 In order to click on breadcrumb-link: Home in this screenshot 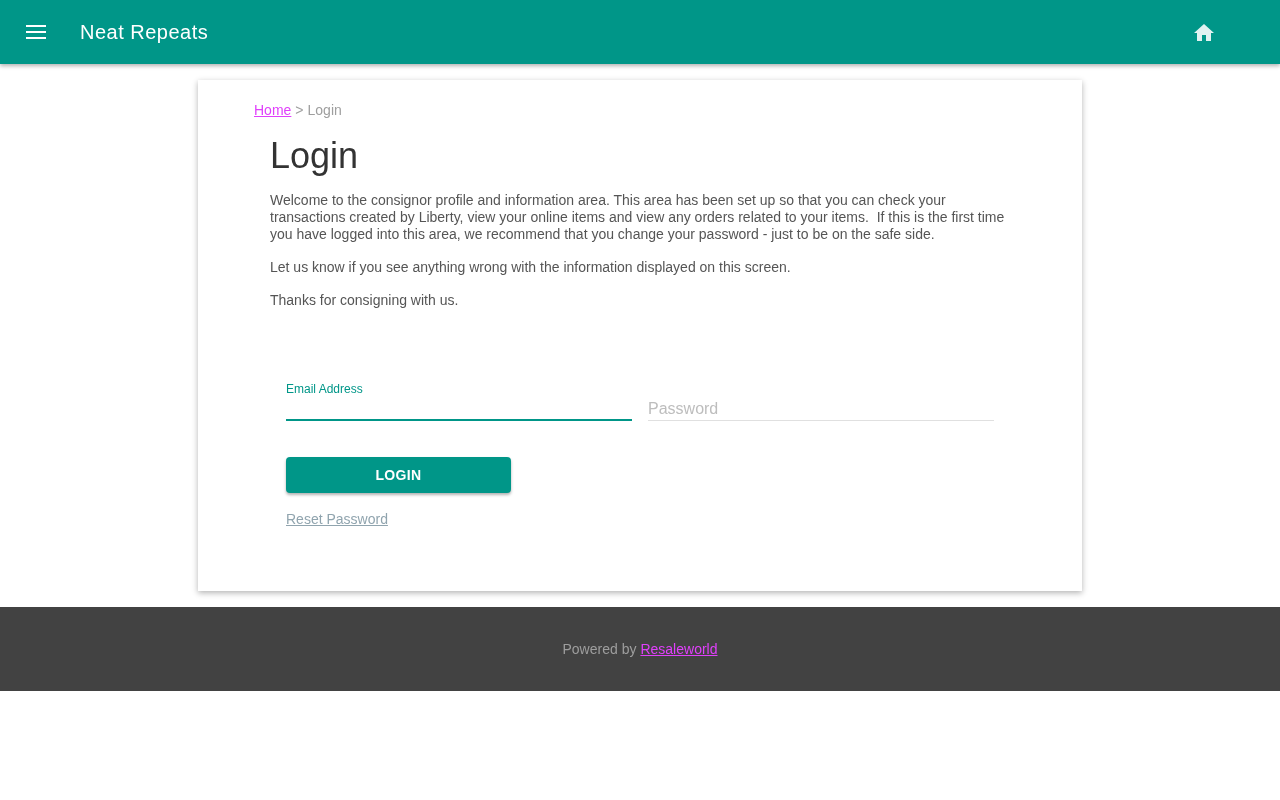, I will do `click(273, 110)`.